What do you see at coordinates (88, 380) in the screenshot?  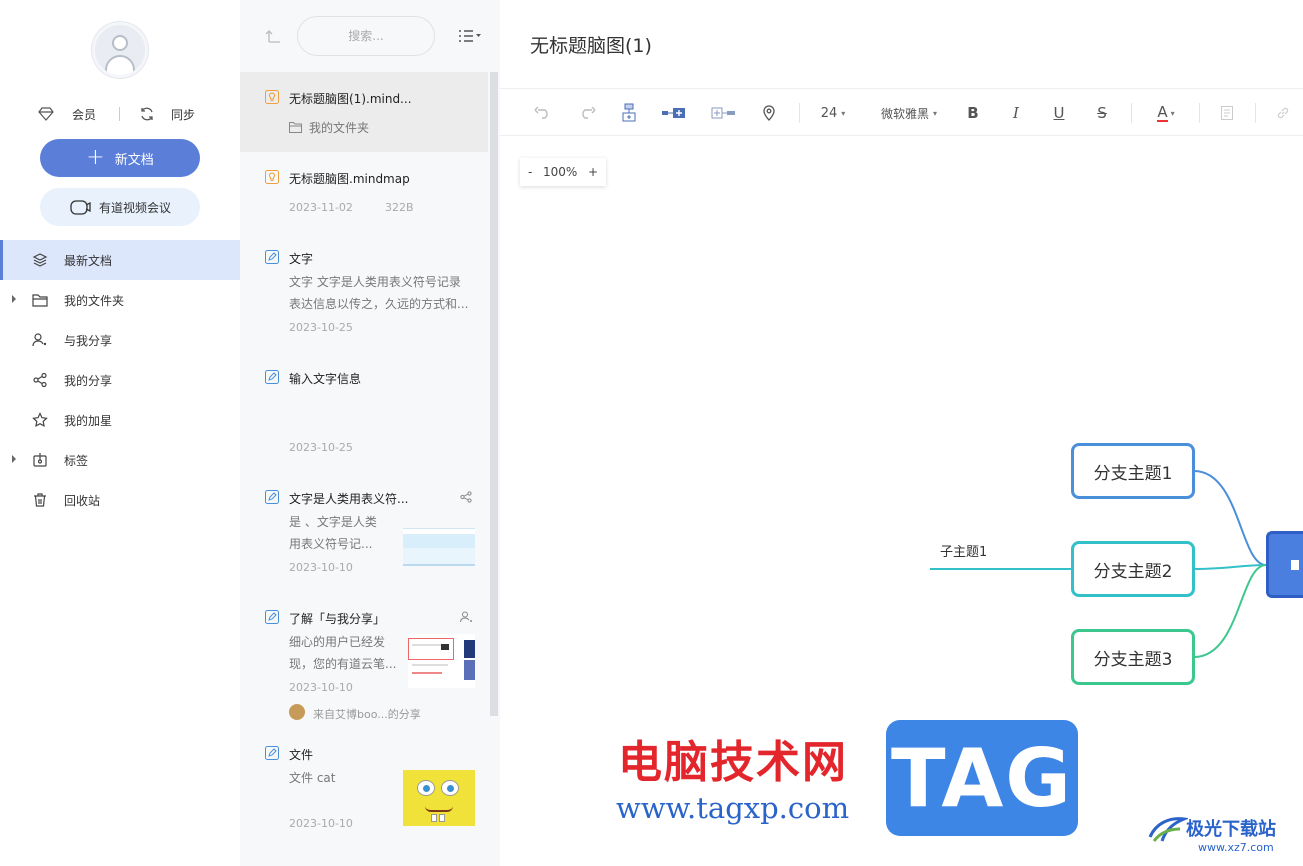 I see `sidebar-item-label: 我的分享` at bounding box center [88, 380].